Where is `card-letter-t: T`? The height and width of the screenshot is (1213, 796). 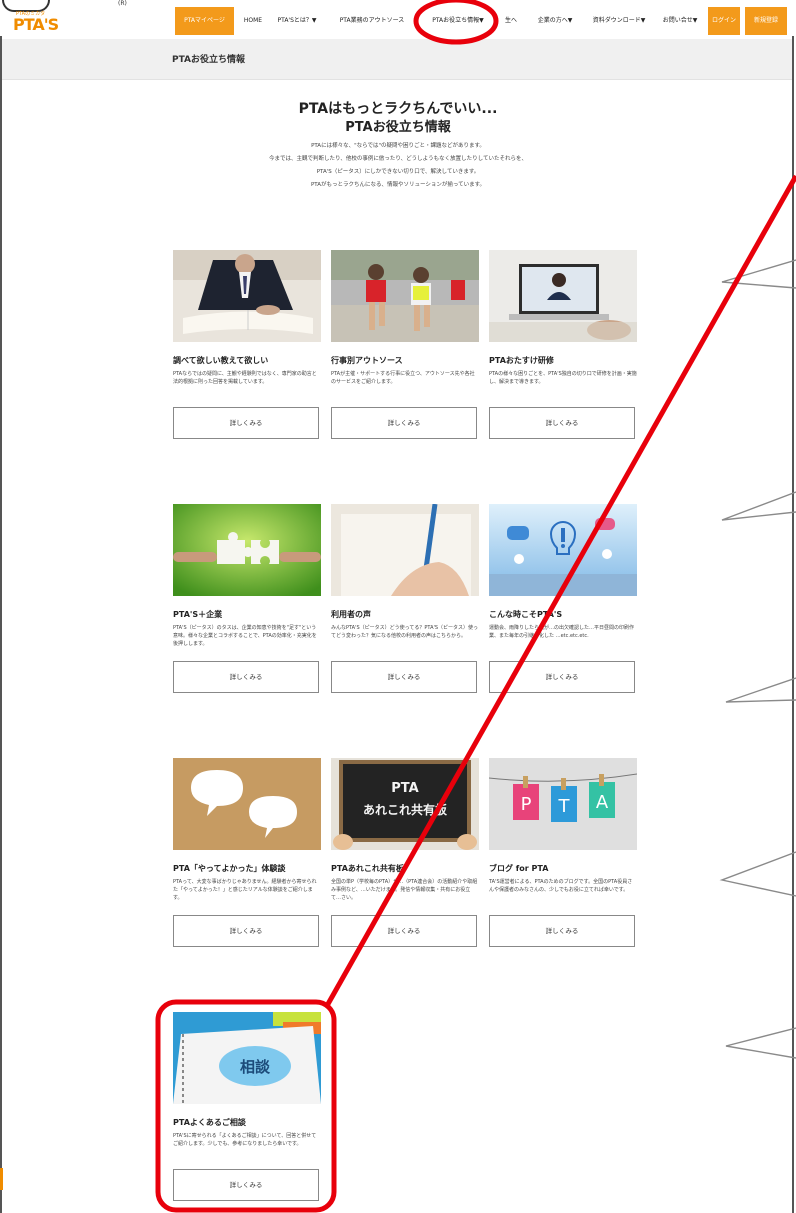 card-letter-t: T is located at coordinates (564, 806).